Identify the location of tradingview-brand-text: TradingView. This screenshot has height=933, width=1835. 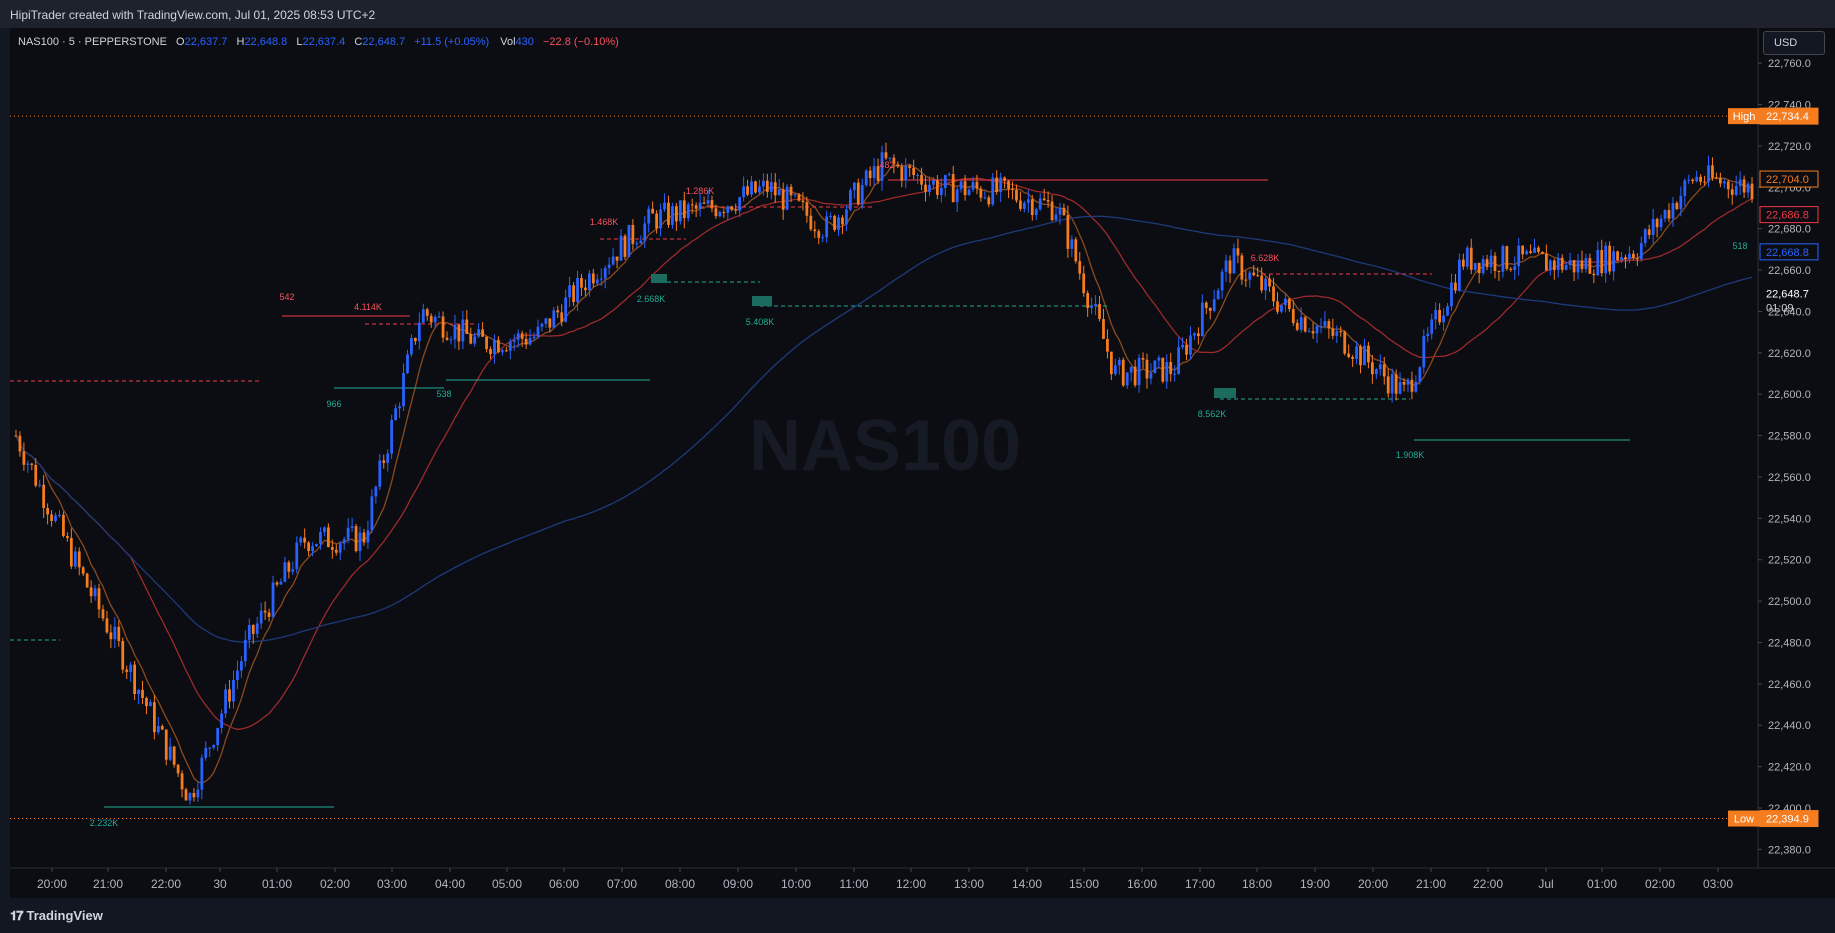
(64, 915).